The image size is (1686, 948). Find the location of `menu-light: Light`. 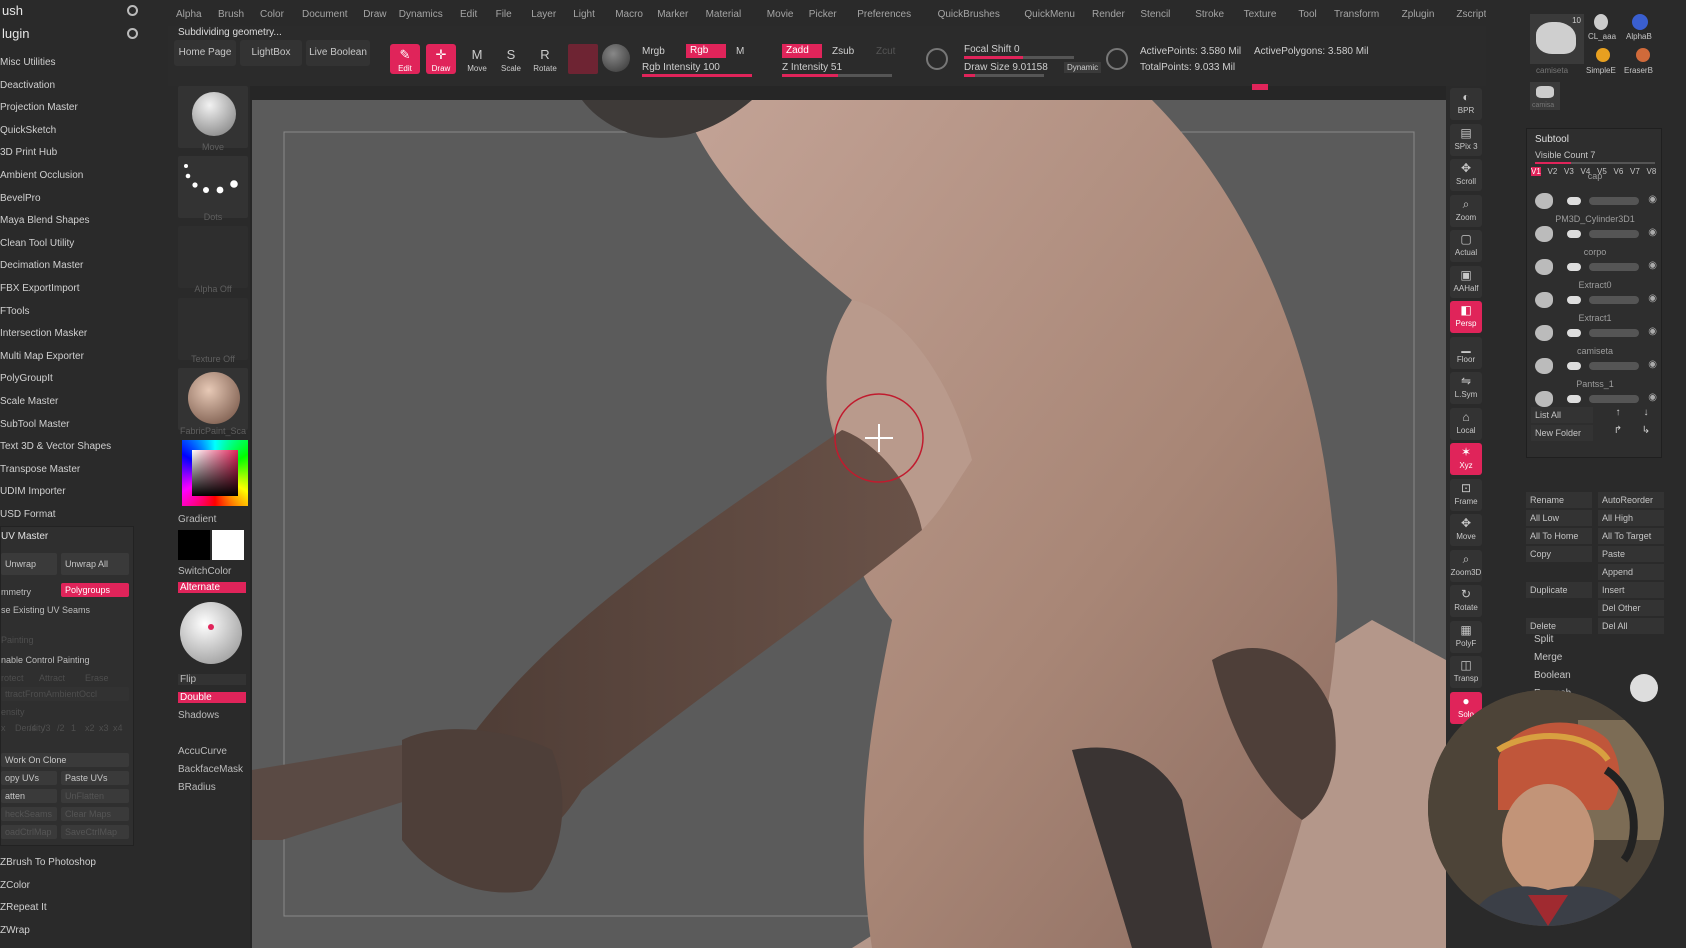

menu-light: Light is located at coordinates (584, 14).